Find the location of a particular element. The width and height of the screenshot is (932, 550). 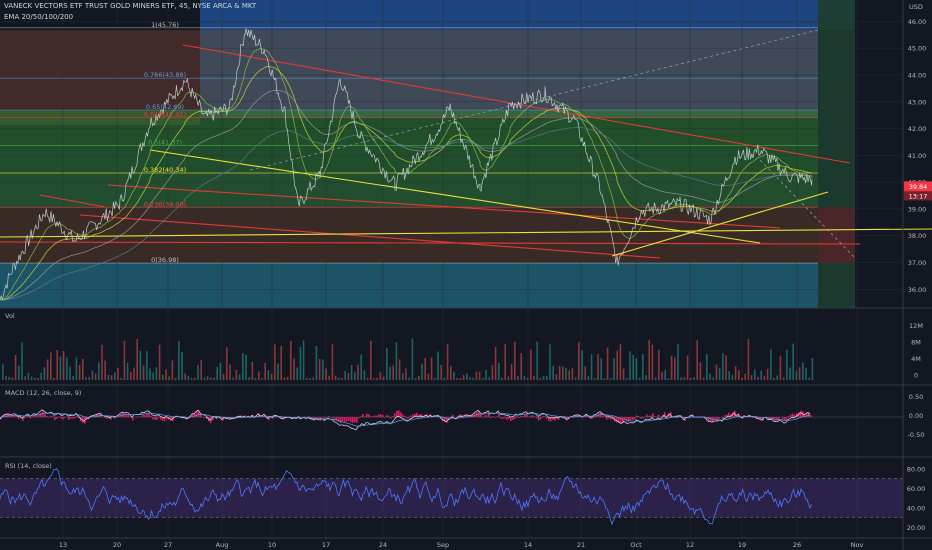

x-tick-label: 26 is located at coordinates (797, 545).